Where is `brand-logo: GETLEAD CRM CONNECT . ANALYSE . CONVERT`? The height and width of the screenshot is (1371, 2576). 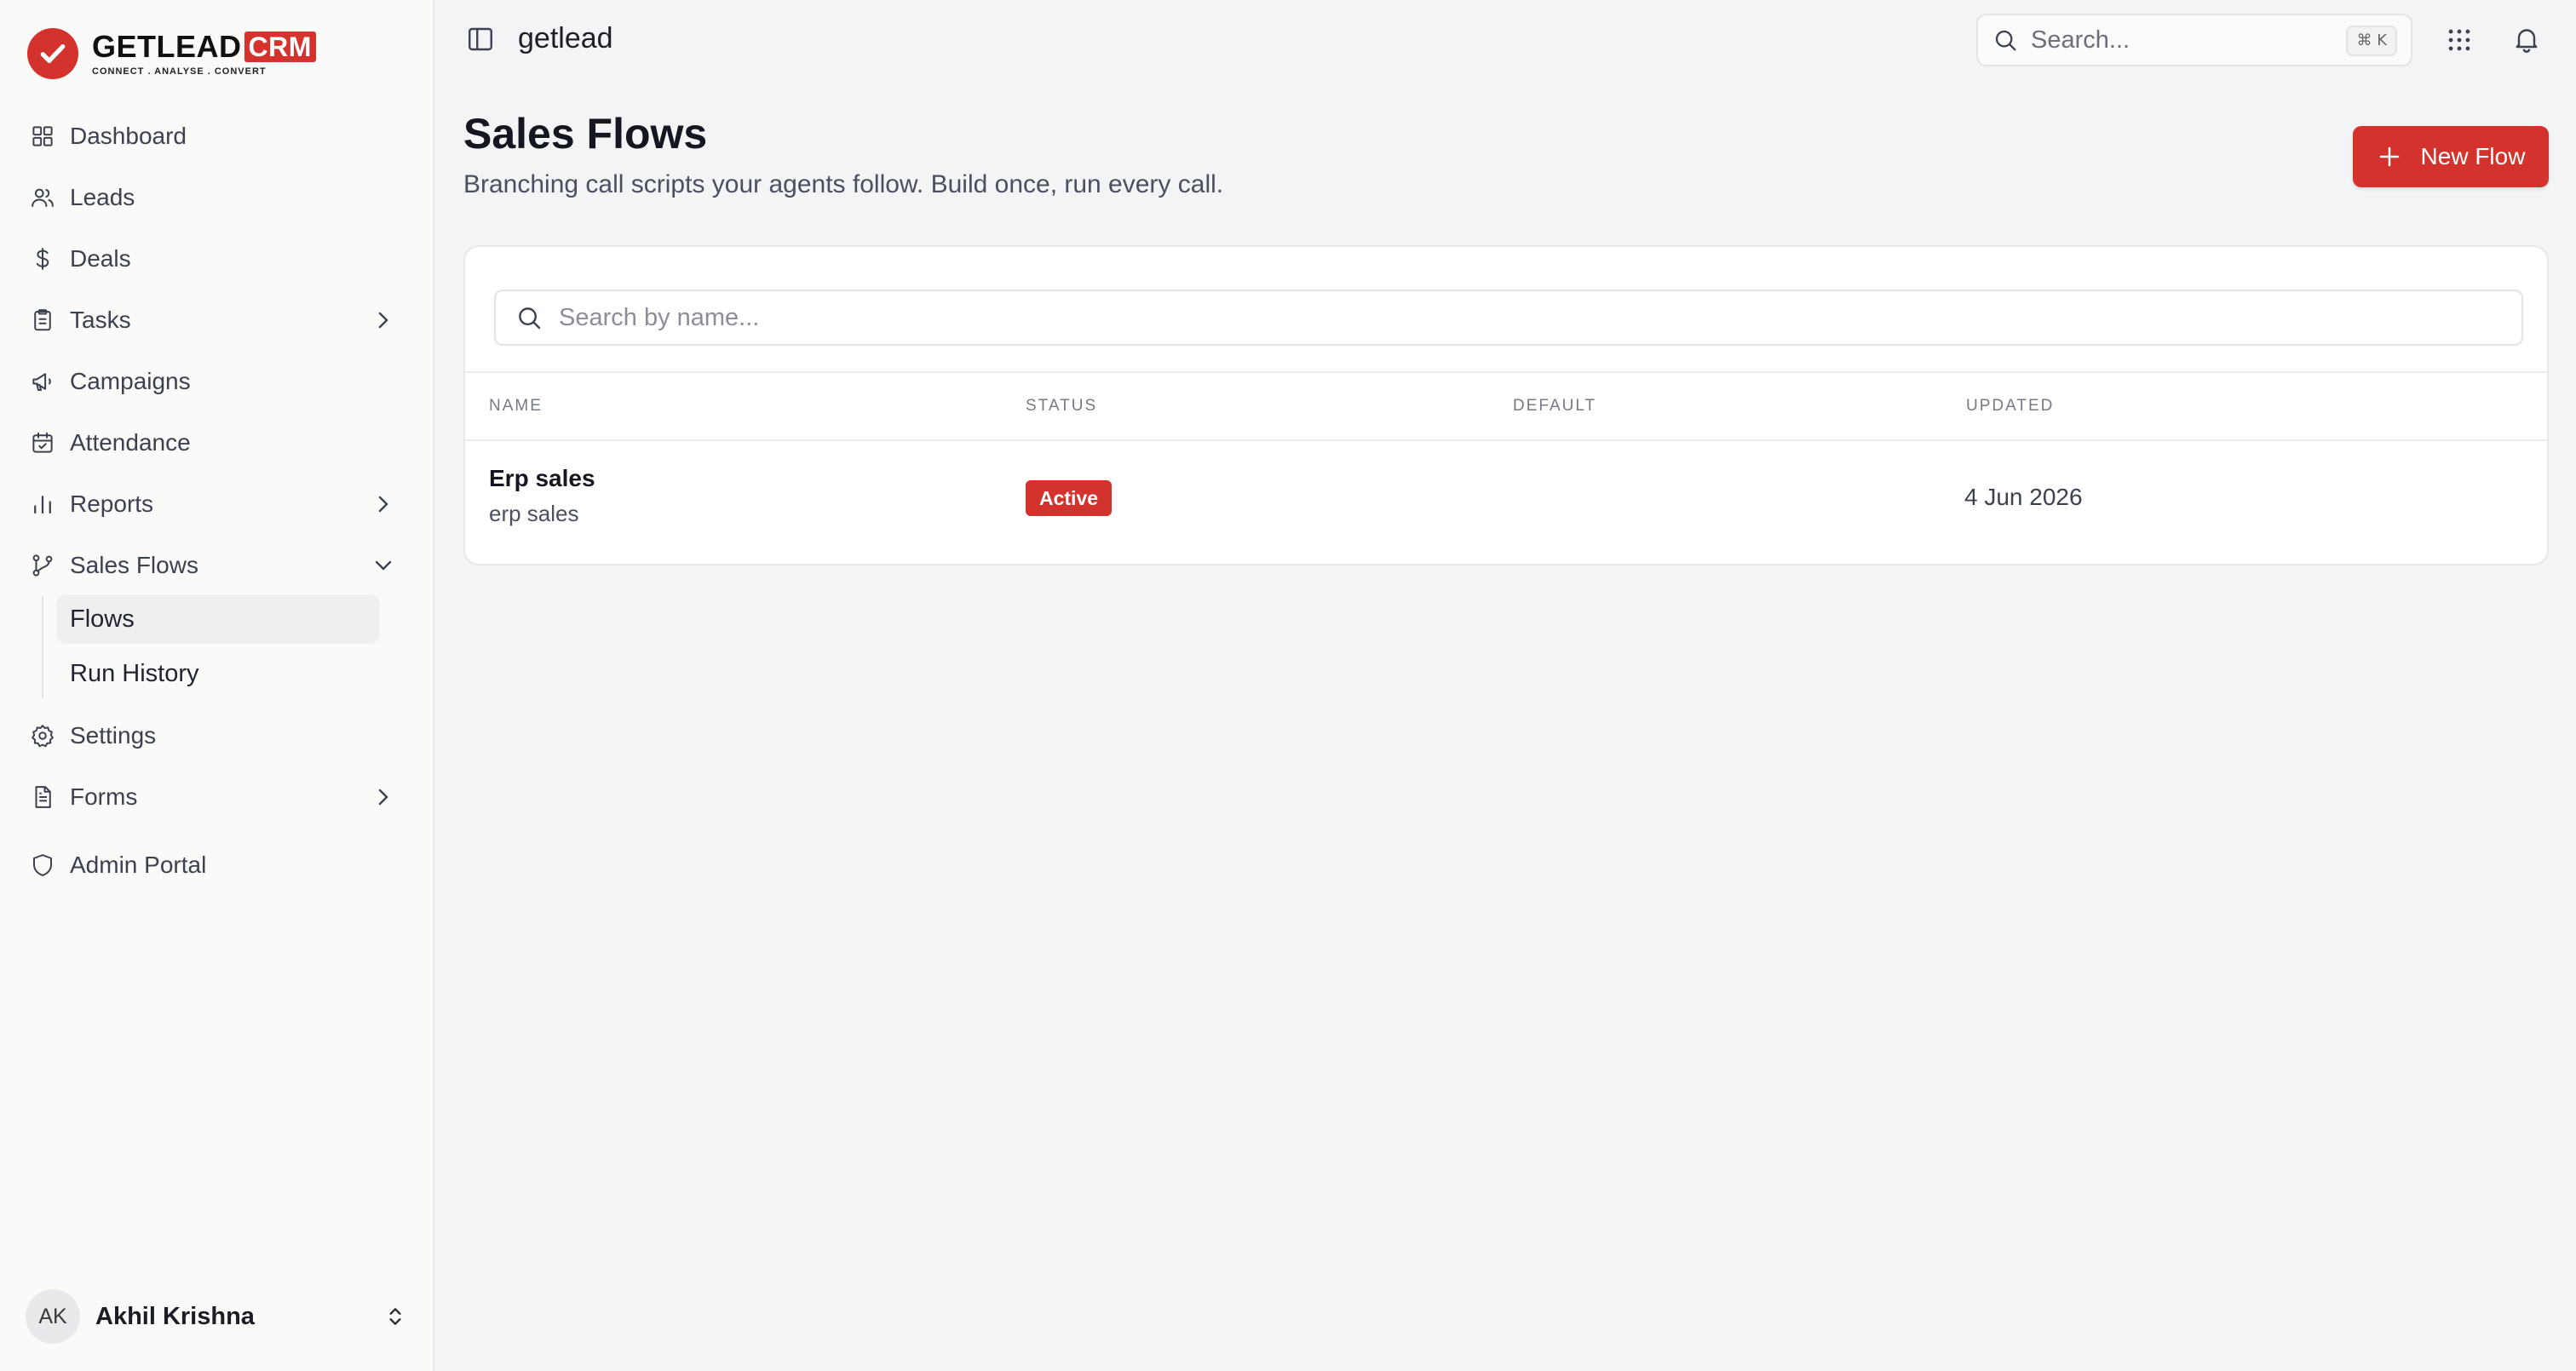 brand-logo: GETLEAD CRM CONNECT . ANALYSE . CONVERT is located at coordinates (171, 54).